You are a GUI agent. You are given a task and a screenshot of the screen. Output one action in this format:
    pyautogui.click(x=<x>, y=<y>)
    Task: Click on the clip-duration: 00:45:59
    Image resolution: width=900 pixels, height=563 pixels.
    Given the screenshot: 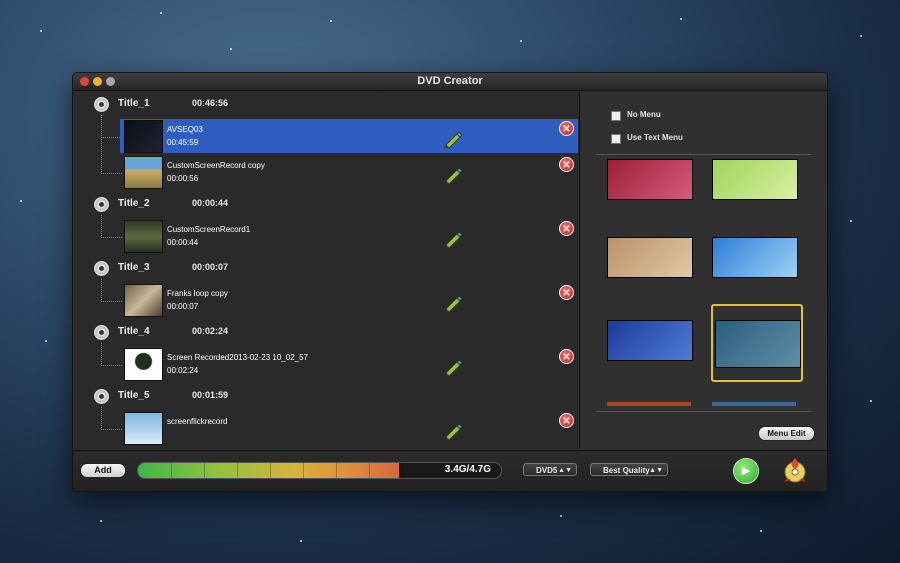 What is the action you would take?
    pyautogui.click(x=183, y=142)
    